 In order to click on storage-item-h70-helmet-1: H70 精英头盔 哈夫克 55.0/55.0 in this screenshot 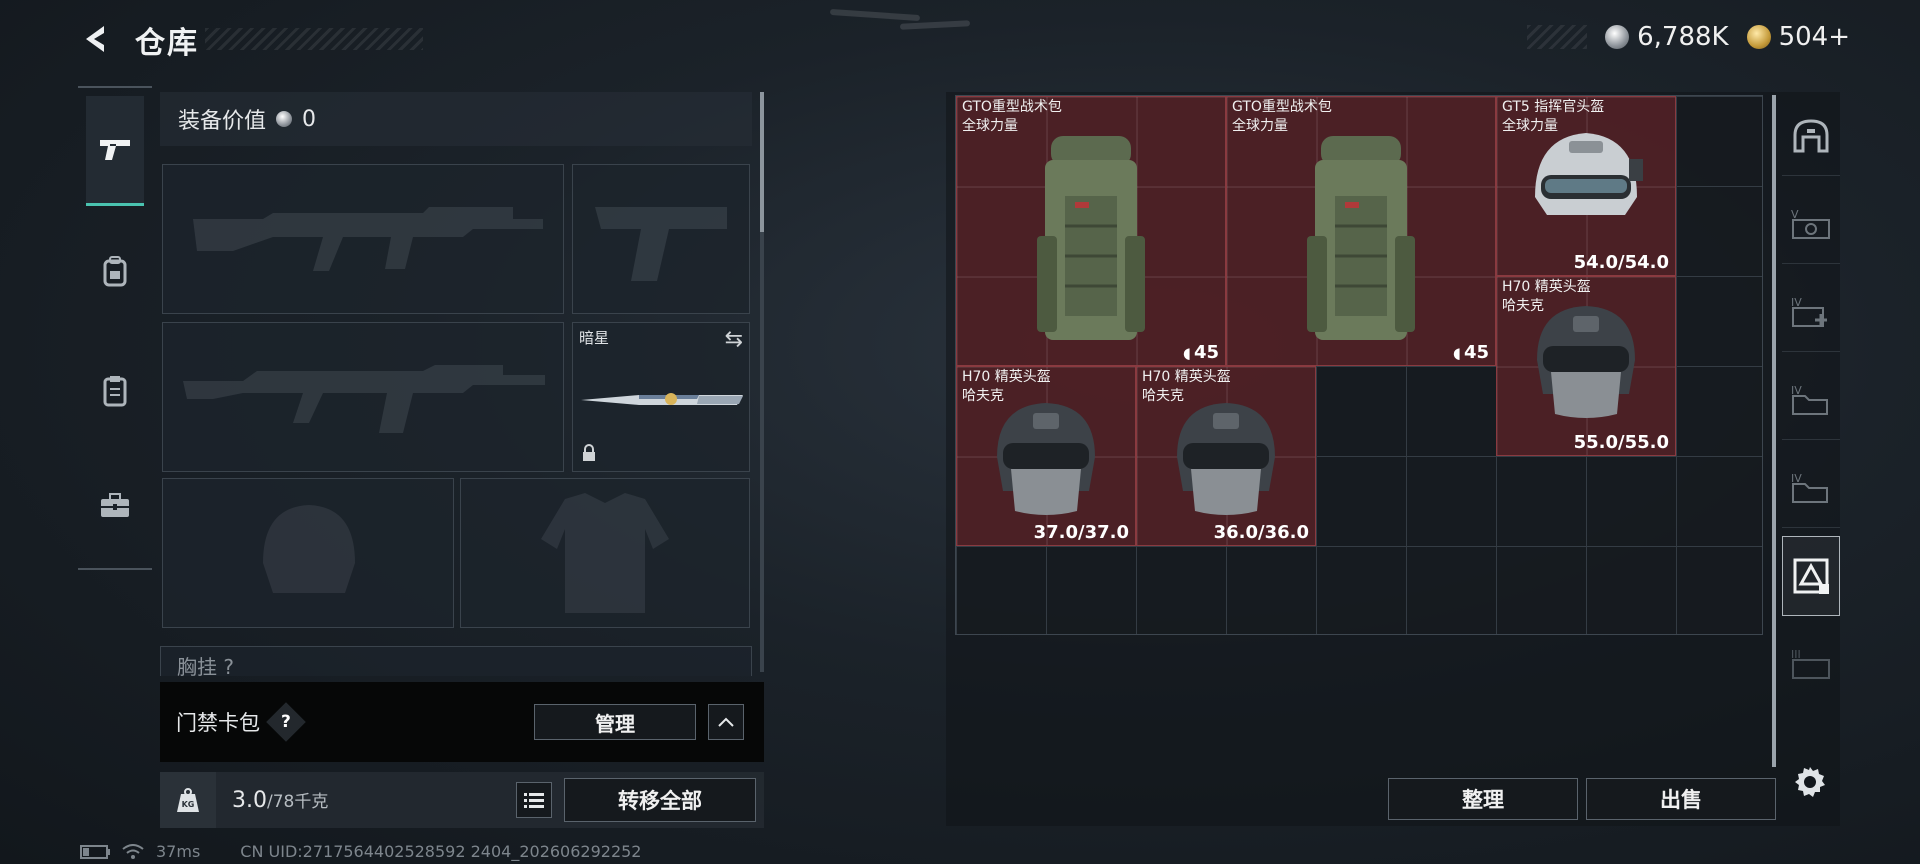, I will do `click(1586, 366)`.